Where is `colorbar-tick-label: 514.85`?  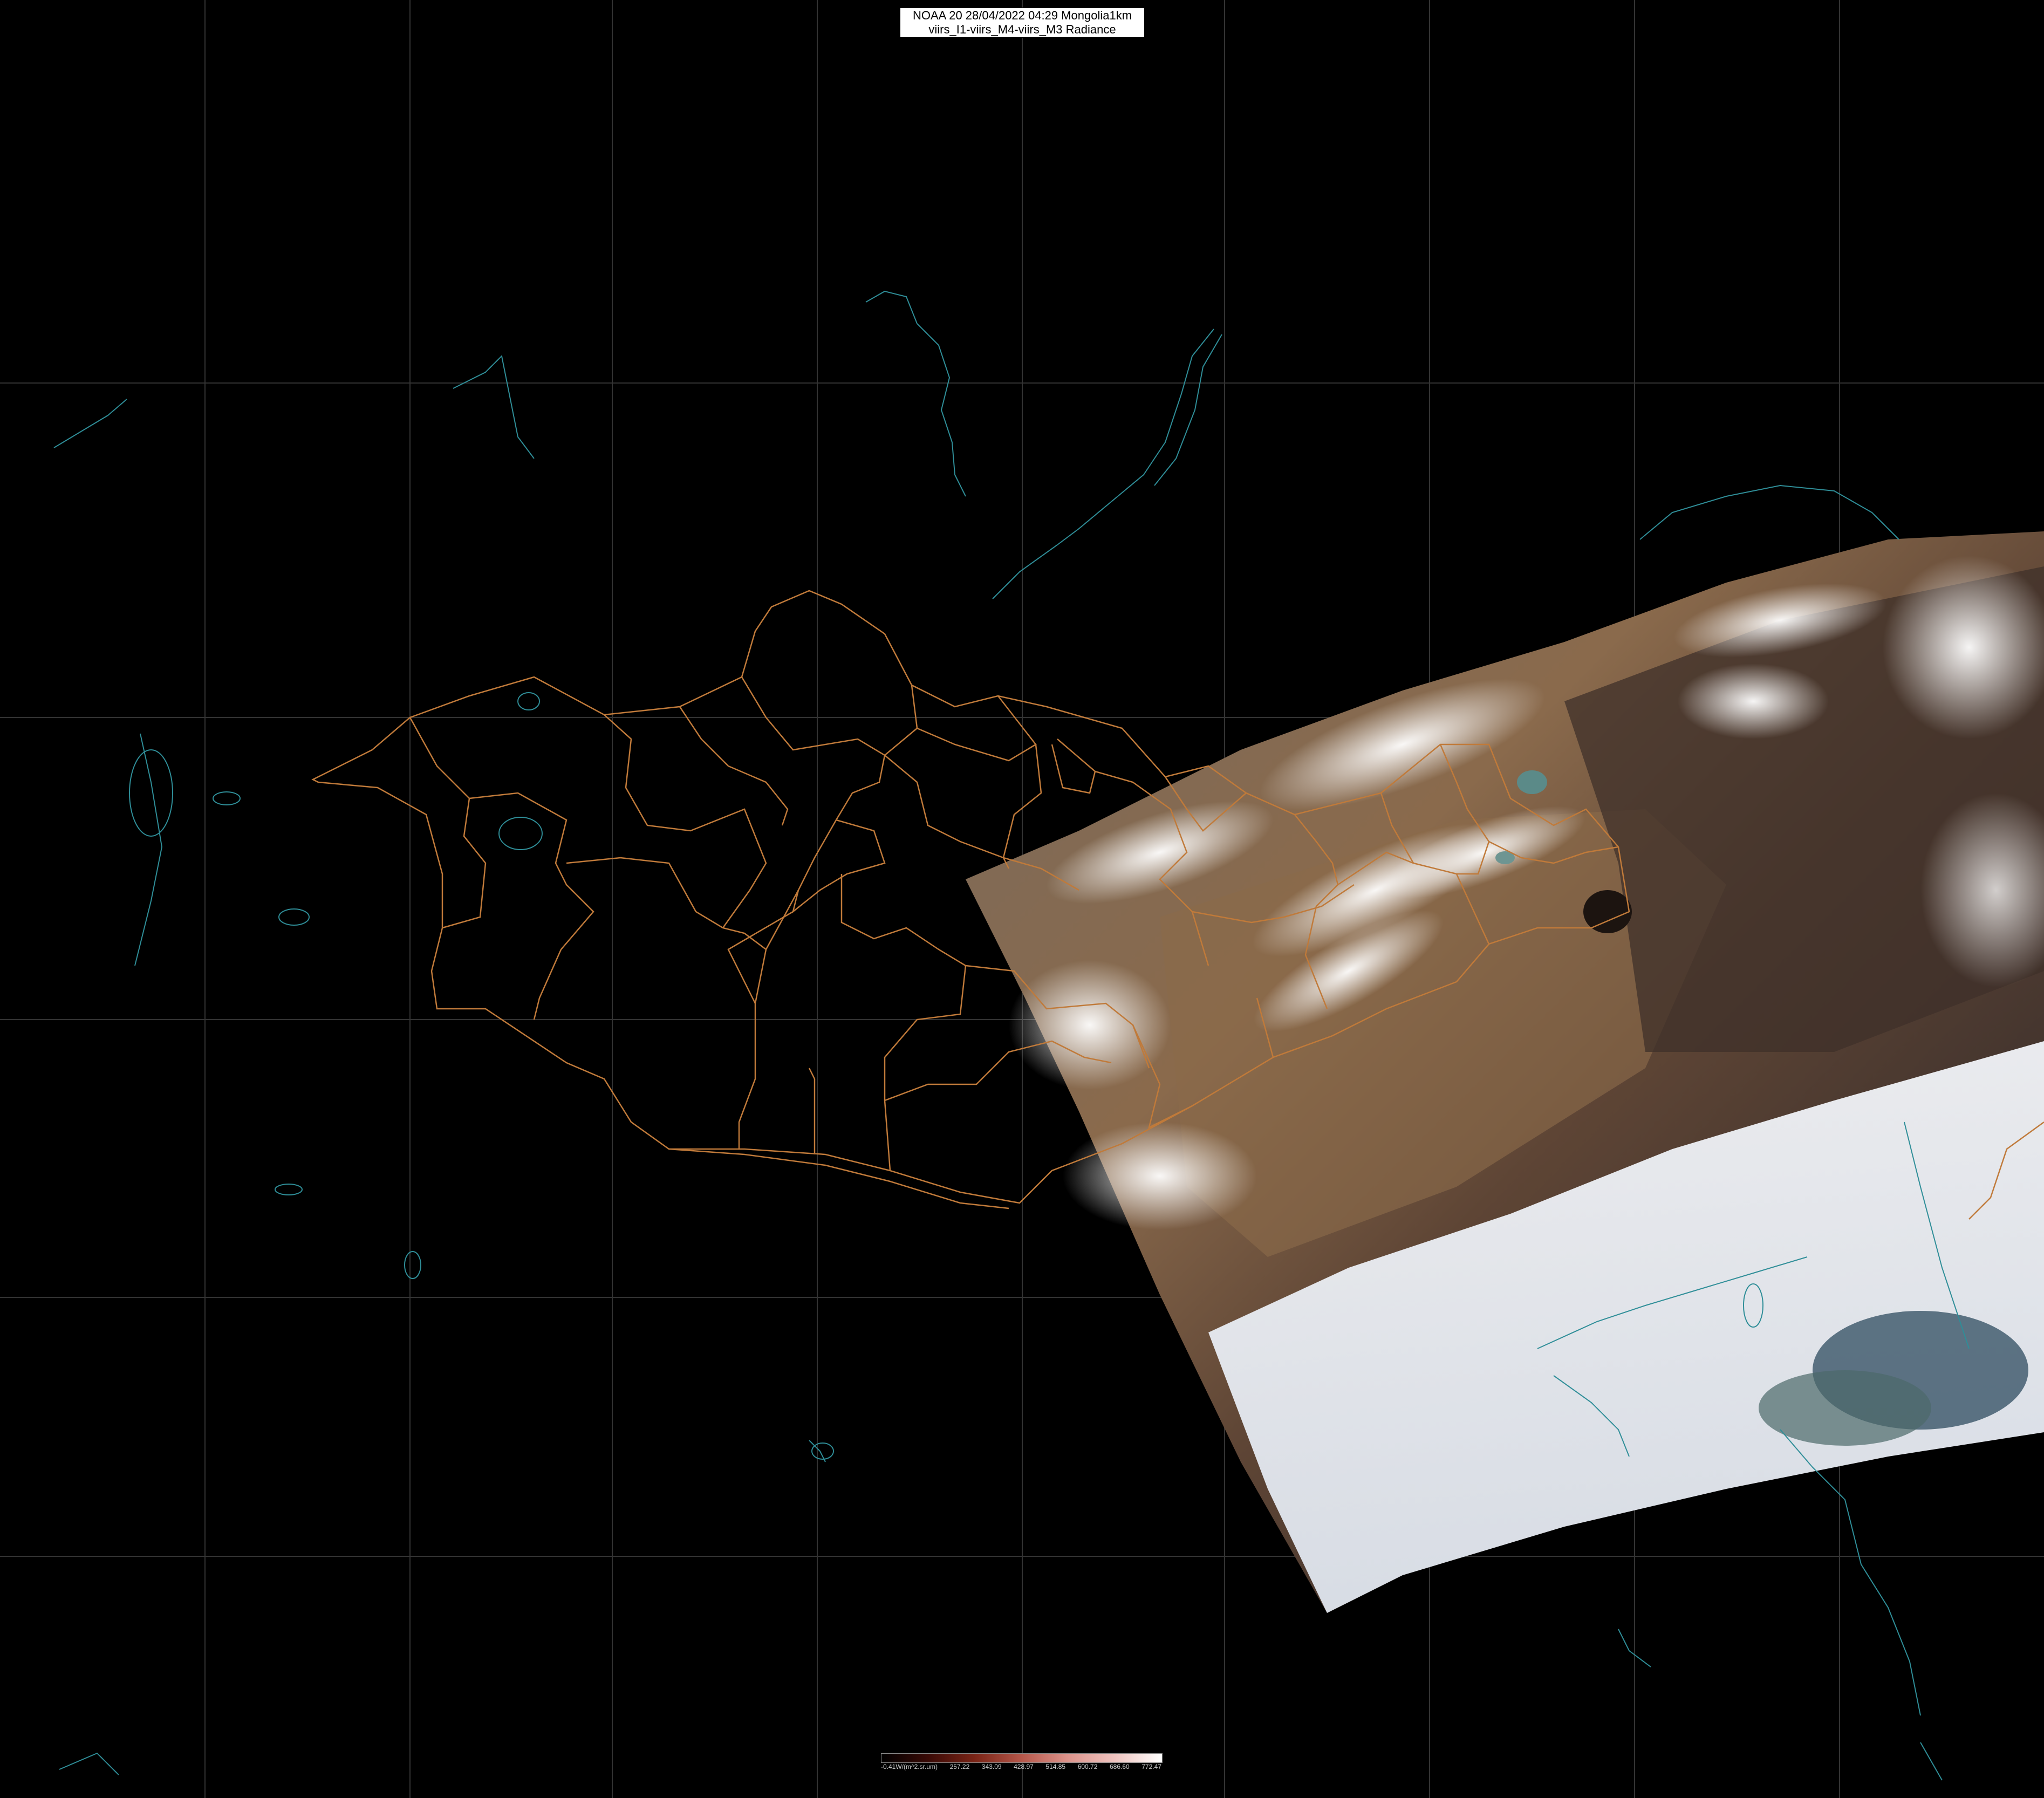 colorbar-tick-label: 514.85 is located at coordinates (1055, 1766).